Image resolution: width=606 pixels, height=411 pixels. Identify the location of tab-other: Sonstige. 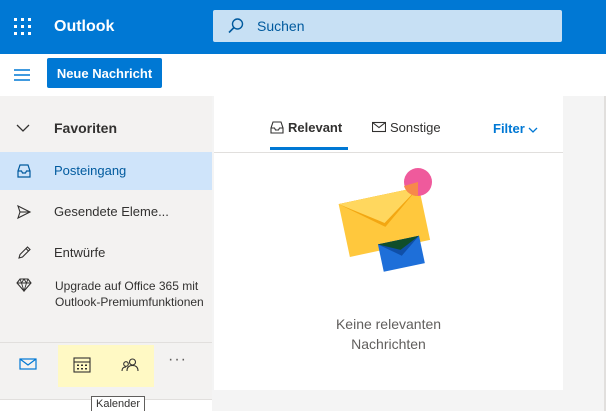
(411, 136).